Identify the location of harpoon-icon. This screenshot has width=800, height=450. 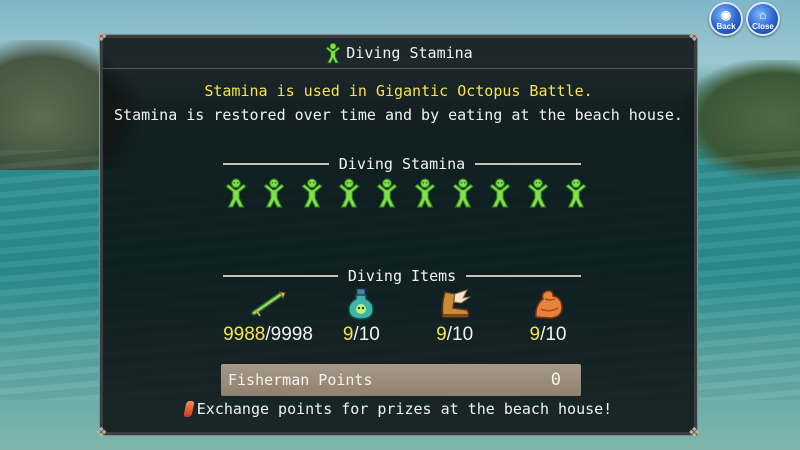
(268, 304).